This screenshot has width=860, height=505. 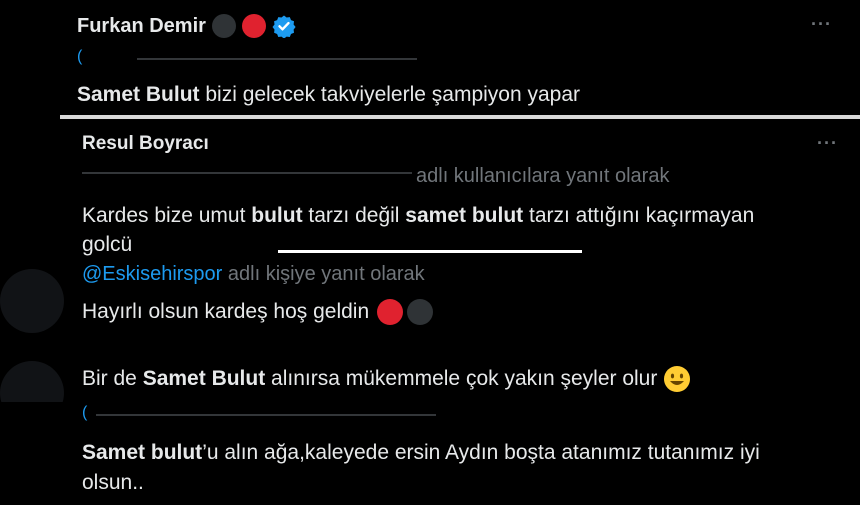 What do you see at coordinates (354, 215) in the screenshot?
I see `text-segment: tarzı değil` at bounding box center [354, 215].